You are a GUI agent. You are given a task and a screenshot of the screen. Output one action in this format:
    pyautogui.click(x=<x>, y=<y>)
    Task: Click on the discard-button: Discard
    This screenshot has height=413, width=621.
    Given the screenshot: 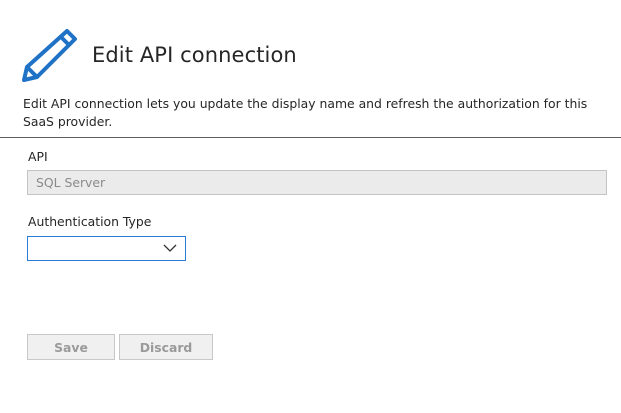 What is the action you would take?
    pyautogui.click(x=166, y=347)
    